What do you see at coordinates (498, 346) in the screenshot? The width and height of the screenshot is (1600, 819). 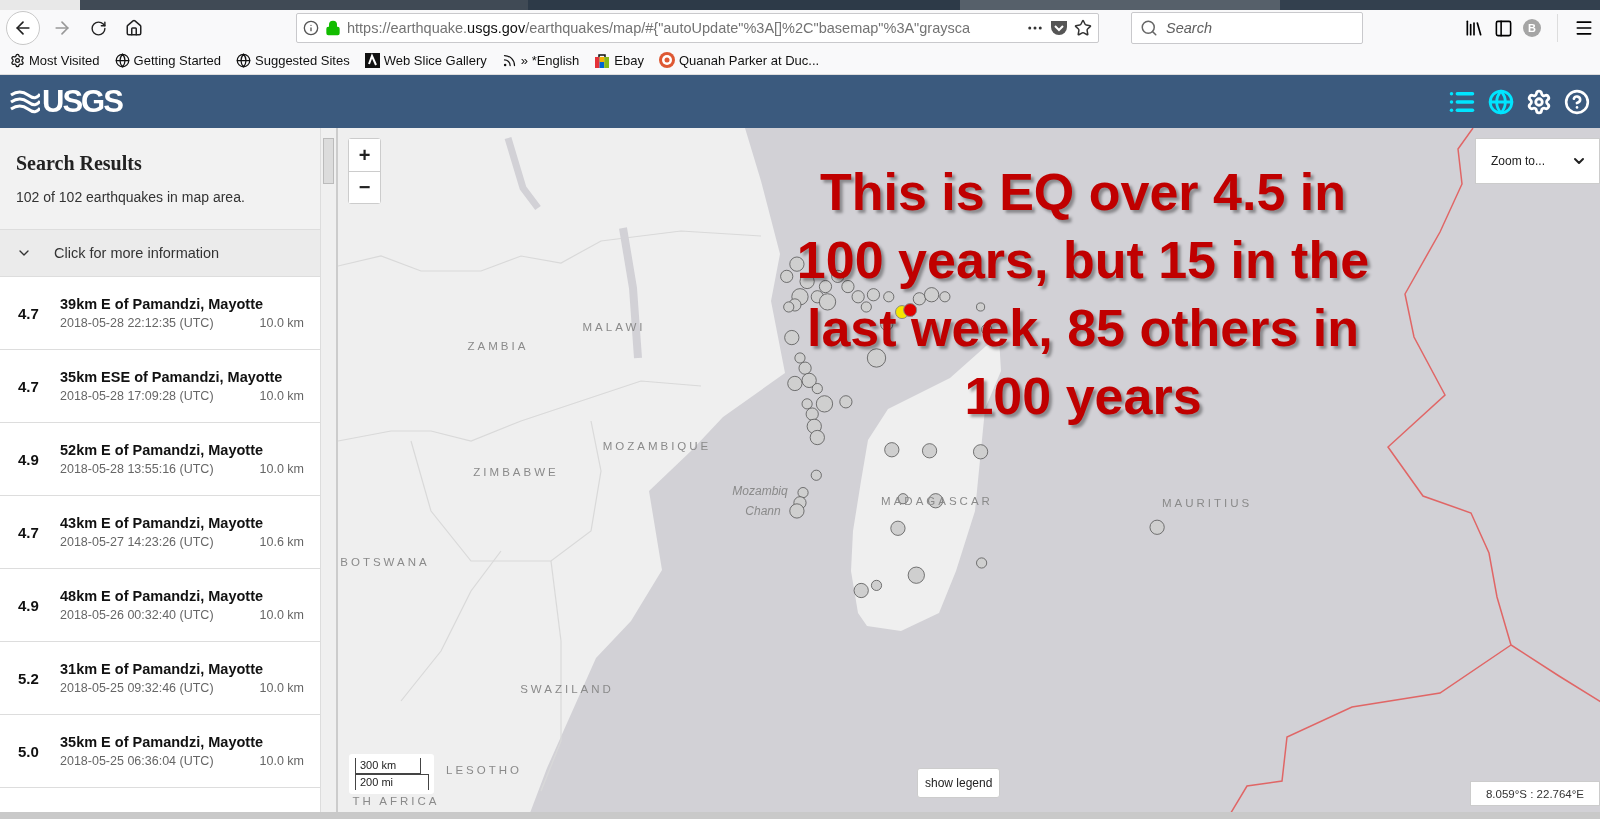 I see `map-label: ZAMBIA` at bounding box center [498, 346].